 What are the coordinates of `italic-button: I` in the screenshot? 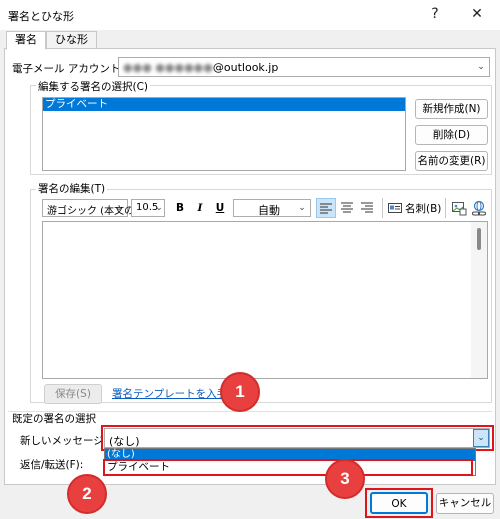 It's located at (200, 208).